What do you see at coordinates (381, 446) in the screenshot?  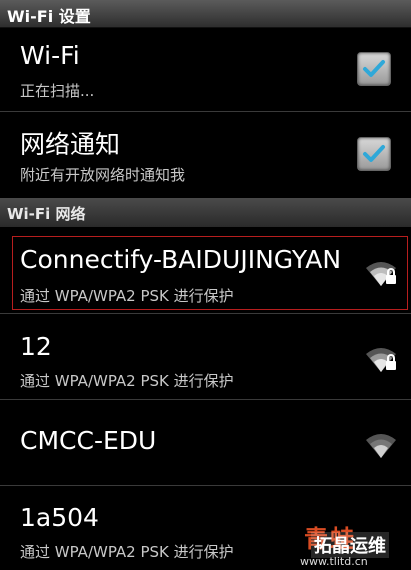 I see `wifi-signal-icon` at bounding box center [381, 446].